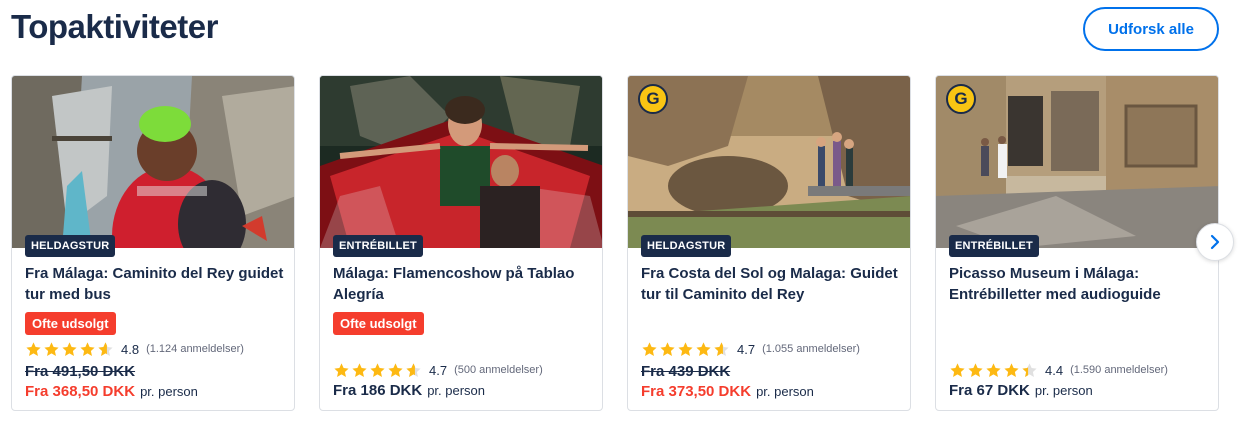 The image size is (1239, 437). What do you see at coordinates (1151, 29) in the screenshot?
I see `explore-all-button: Udforsk alle` at bounding box center [1151, 29].